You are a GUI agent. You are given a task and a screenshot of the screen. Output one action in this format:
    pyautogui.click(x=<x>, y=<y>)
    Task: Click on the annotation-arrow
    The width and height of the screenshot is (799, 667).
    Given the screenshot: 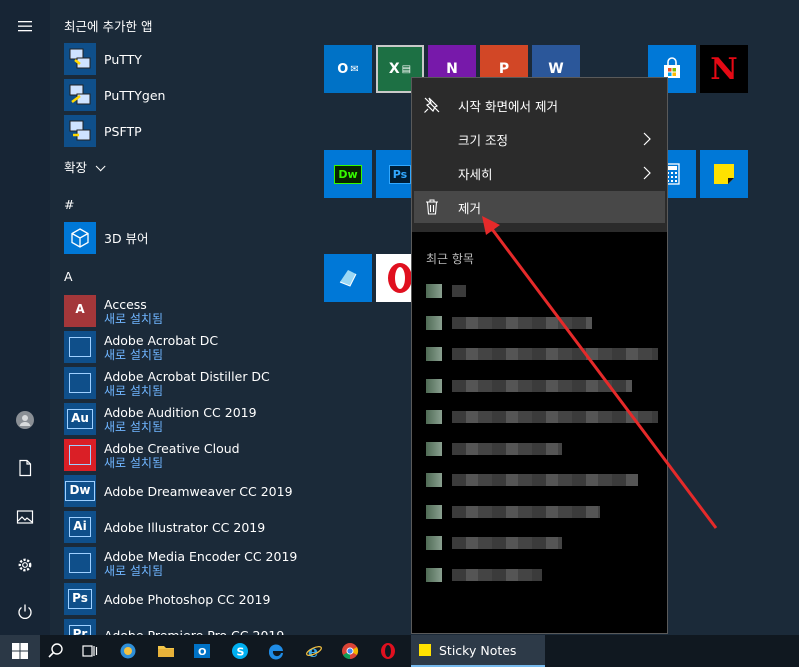 What is the action you would take?
    pyautogui.click(x=600, y=372)
    